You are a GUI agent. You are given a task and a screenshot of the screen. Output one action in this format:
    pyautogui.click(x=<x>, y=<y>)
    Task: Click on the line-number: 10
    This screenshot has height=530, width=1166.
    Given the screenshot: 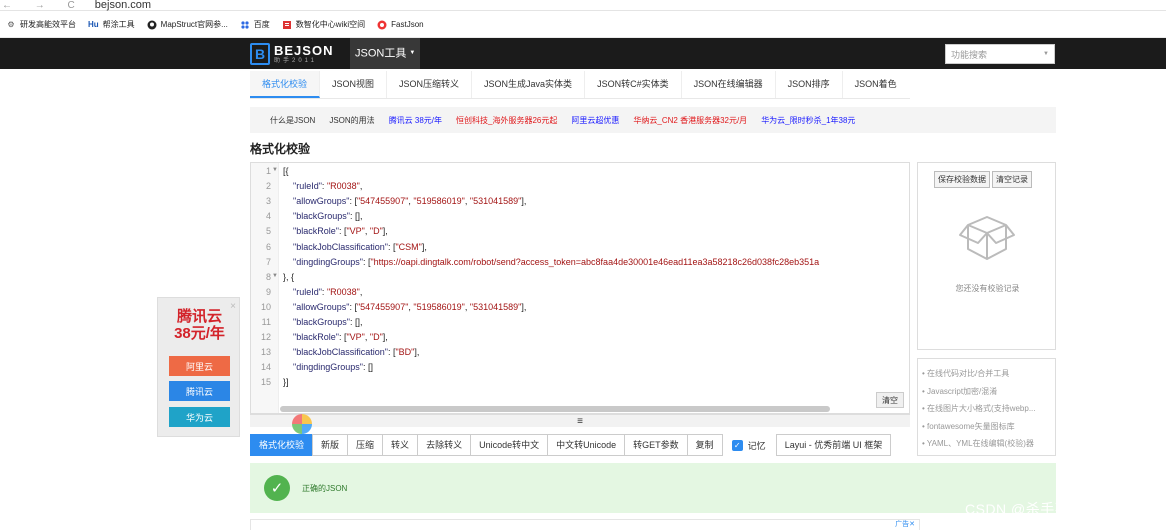 What is the action you would take?
    pyautogui.click(x=265, y=306)
    